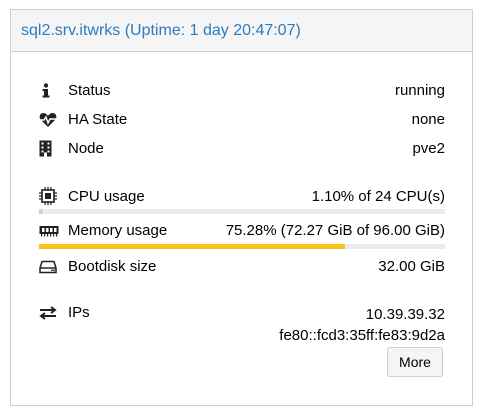 Image resolution: width=483 pixels, height=415 pixels. What do you see at coordinates (242, 211) in the screenshot?
I see `cpu-usage-bar` at bounding box center [242, 211].